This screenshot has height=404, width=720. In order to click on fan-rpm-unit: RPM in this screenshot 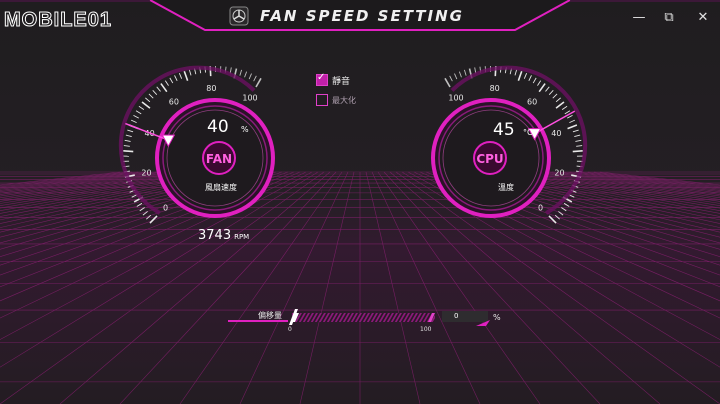, I will do `click(242, 237)`.